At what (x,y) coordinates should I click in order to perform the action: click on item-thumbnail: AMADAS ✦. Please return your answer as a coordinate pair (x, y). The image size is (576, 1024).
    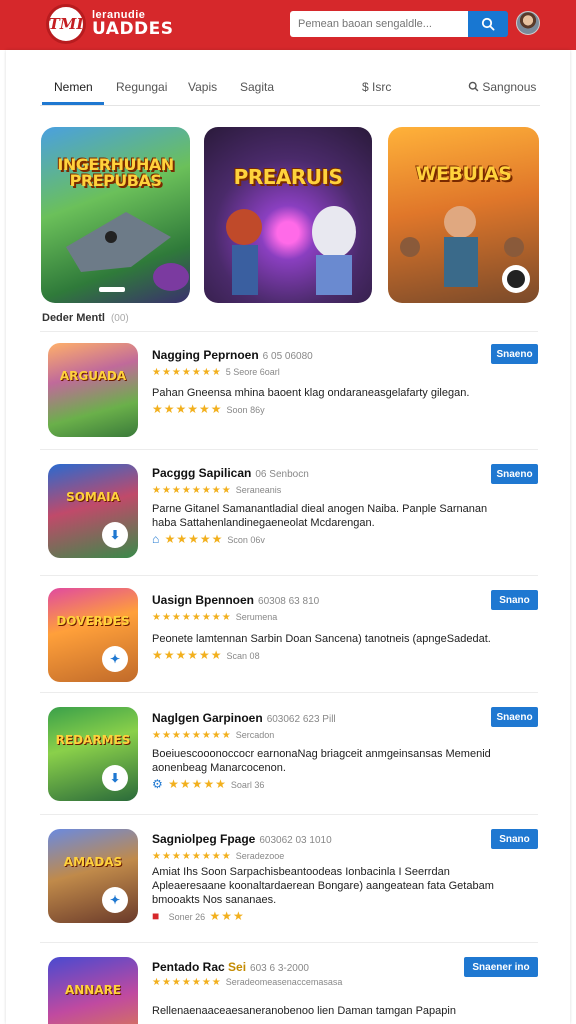
    Looking at the image, I should click on (93, 876).